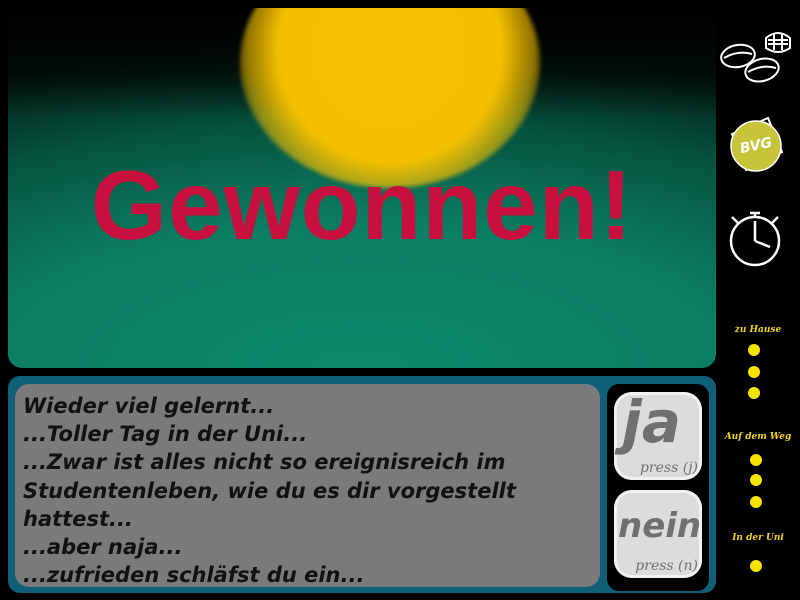 Image resolution: width=800 pixels, height=600 pixels. Describe the element at coordinates (660, 526) in the screenshot. I see `no-button-label: nein` at that location.